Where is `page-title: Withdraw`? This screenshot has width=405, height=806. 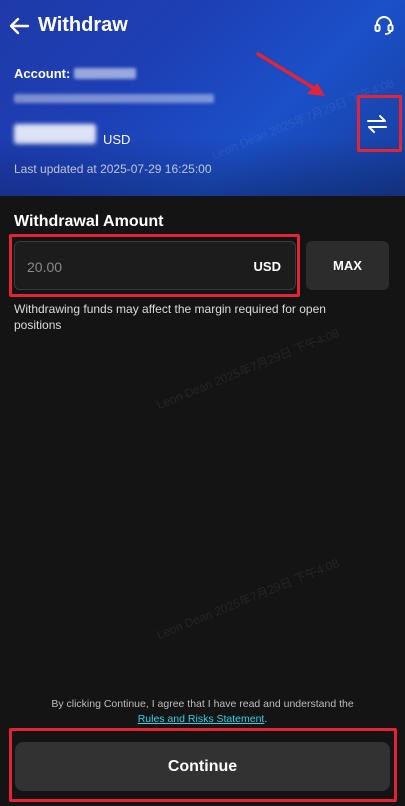
page-title: Withdraw is located at coordinates (83, 25).